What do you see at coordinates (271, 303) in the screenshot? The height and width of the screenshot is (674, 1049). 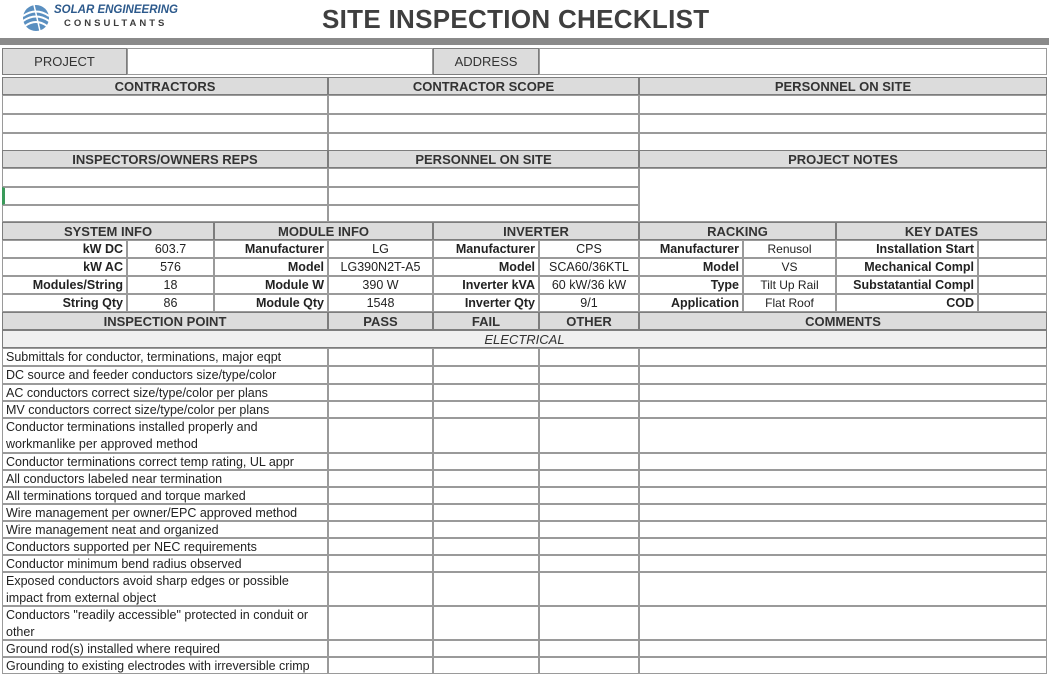 I see `module-label: Module Qty` at bounding box center [271, 303].